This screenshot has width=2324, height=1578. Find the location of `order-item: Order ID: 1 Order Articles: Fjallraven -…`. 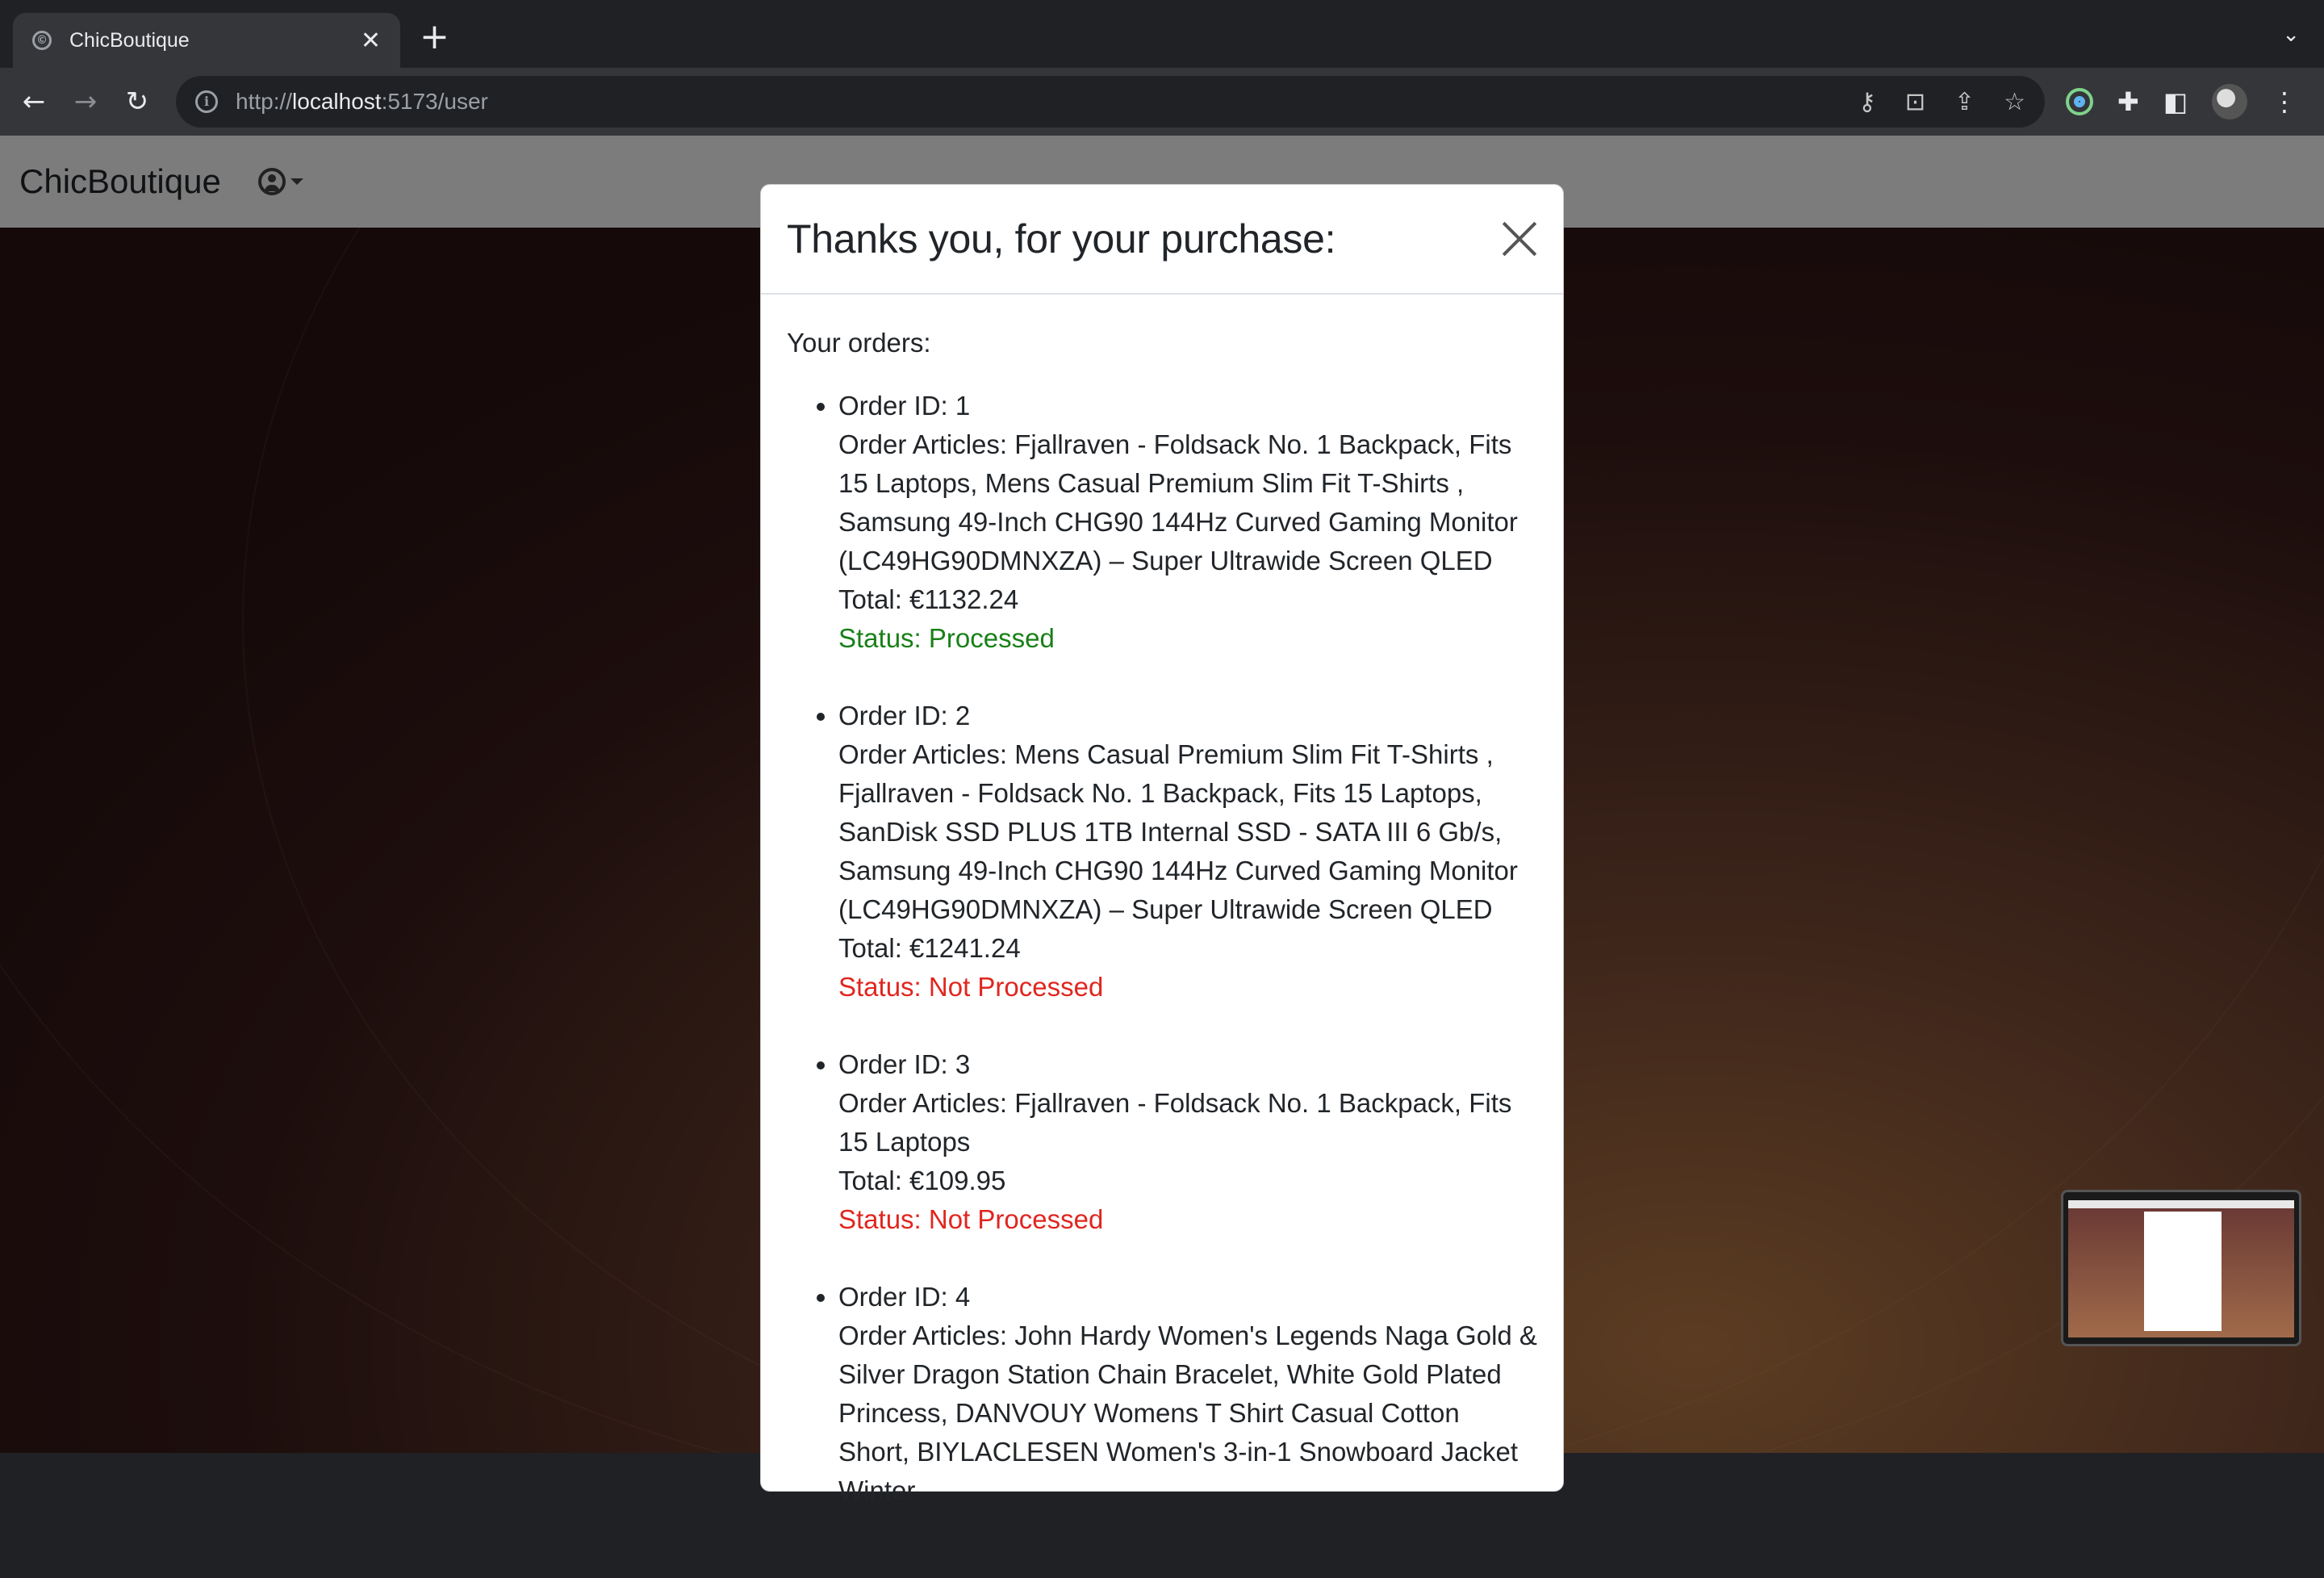

order-item: Order ID: 1 Order Articles: Fjallraven -… is located at coordinates (1187, 522).